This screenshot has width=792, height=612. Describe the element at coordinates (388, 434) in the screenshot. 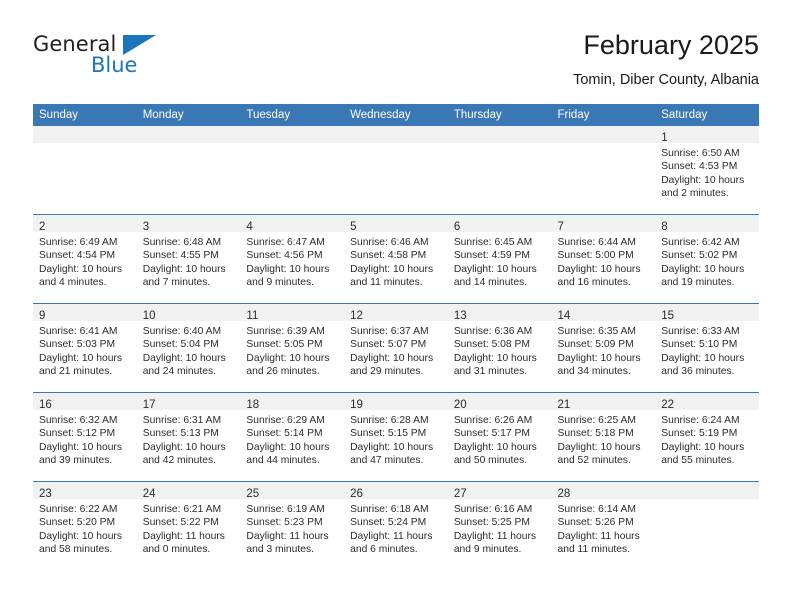

I see `sunset-time: Sunset: 5:15 PM` at that location.